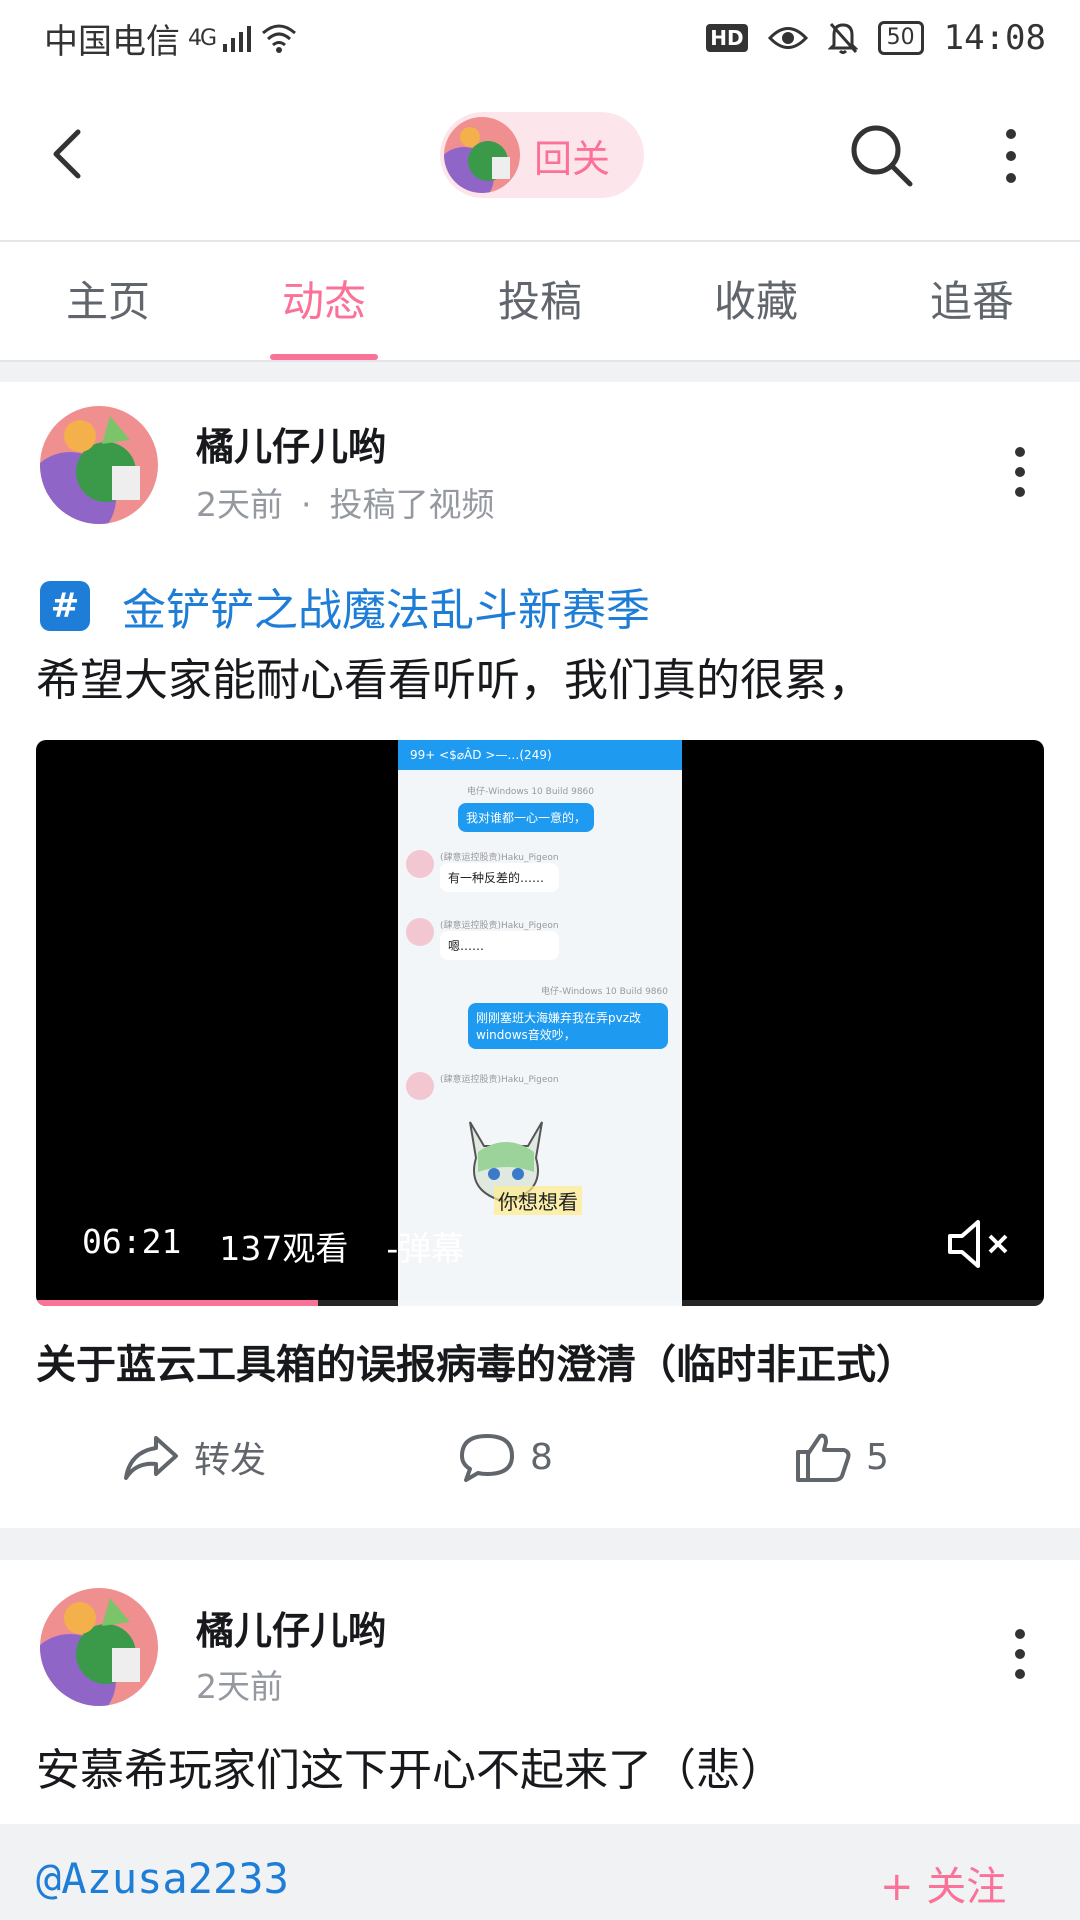 This screenshot has width=1080, height=1920. Describe the element at coordinates (151, 1458) in the screenshot. I see `share-icon` at that location.